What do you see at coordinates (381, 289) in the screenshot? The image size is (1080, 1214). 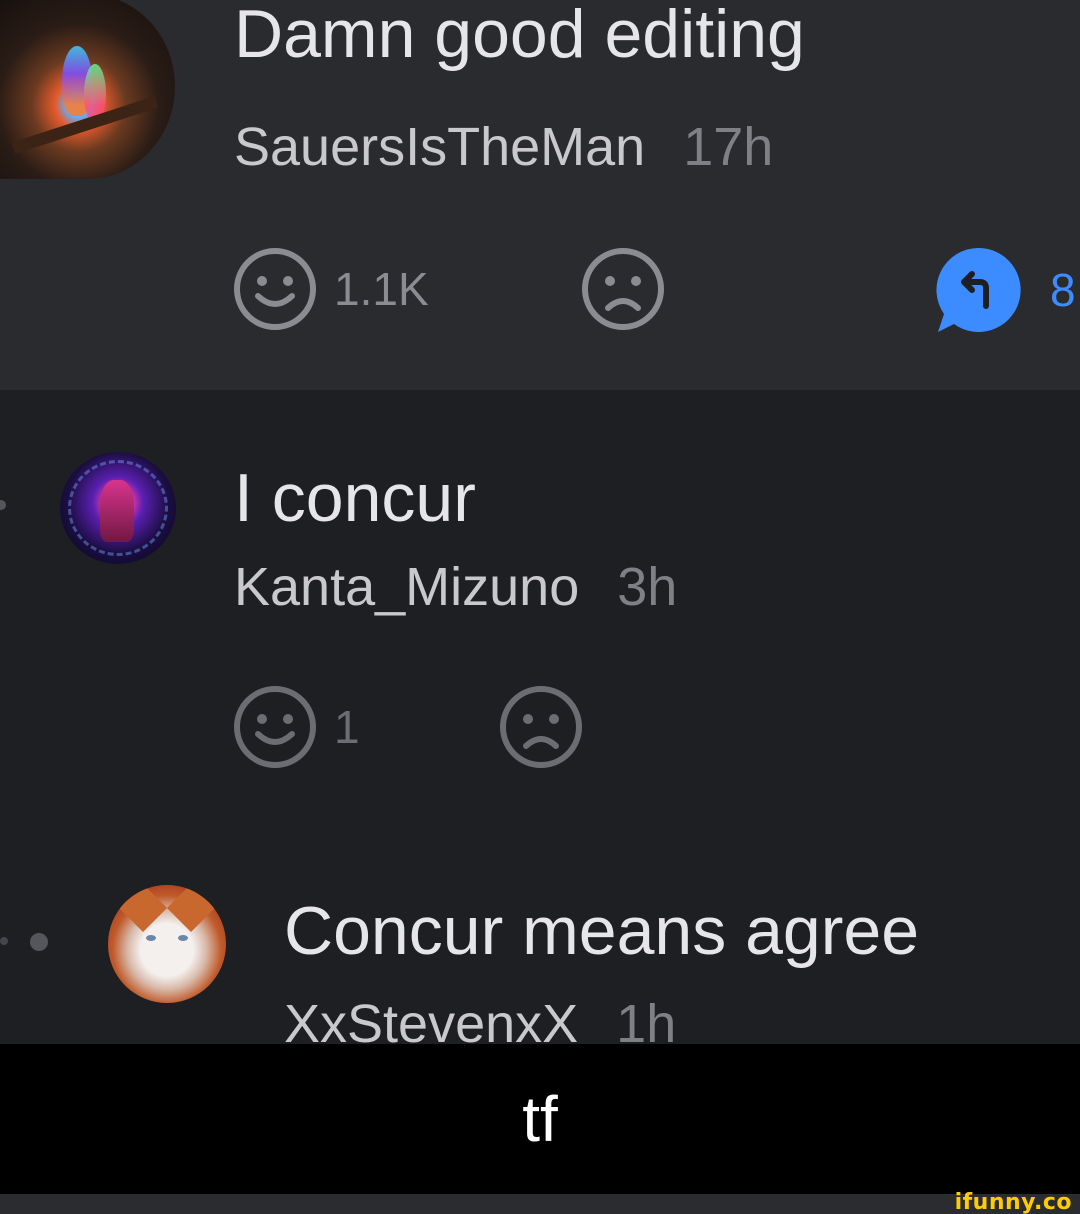 I see `like-count: 1.1K` at bounding box center [381, 289].